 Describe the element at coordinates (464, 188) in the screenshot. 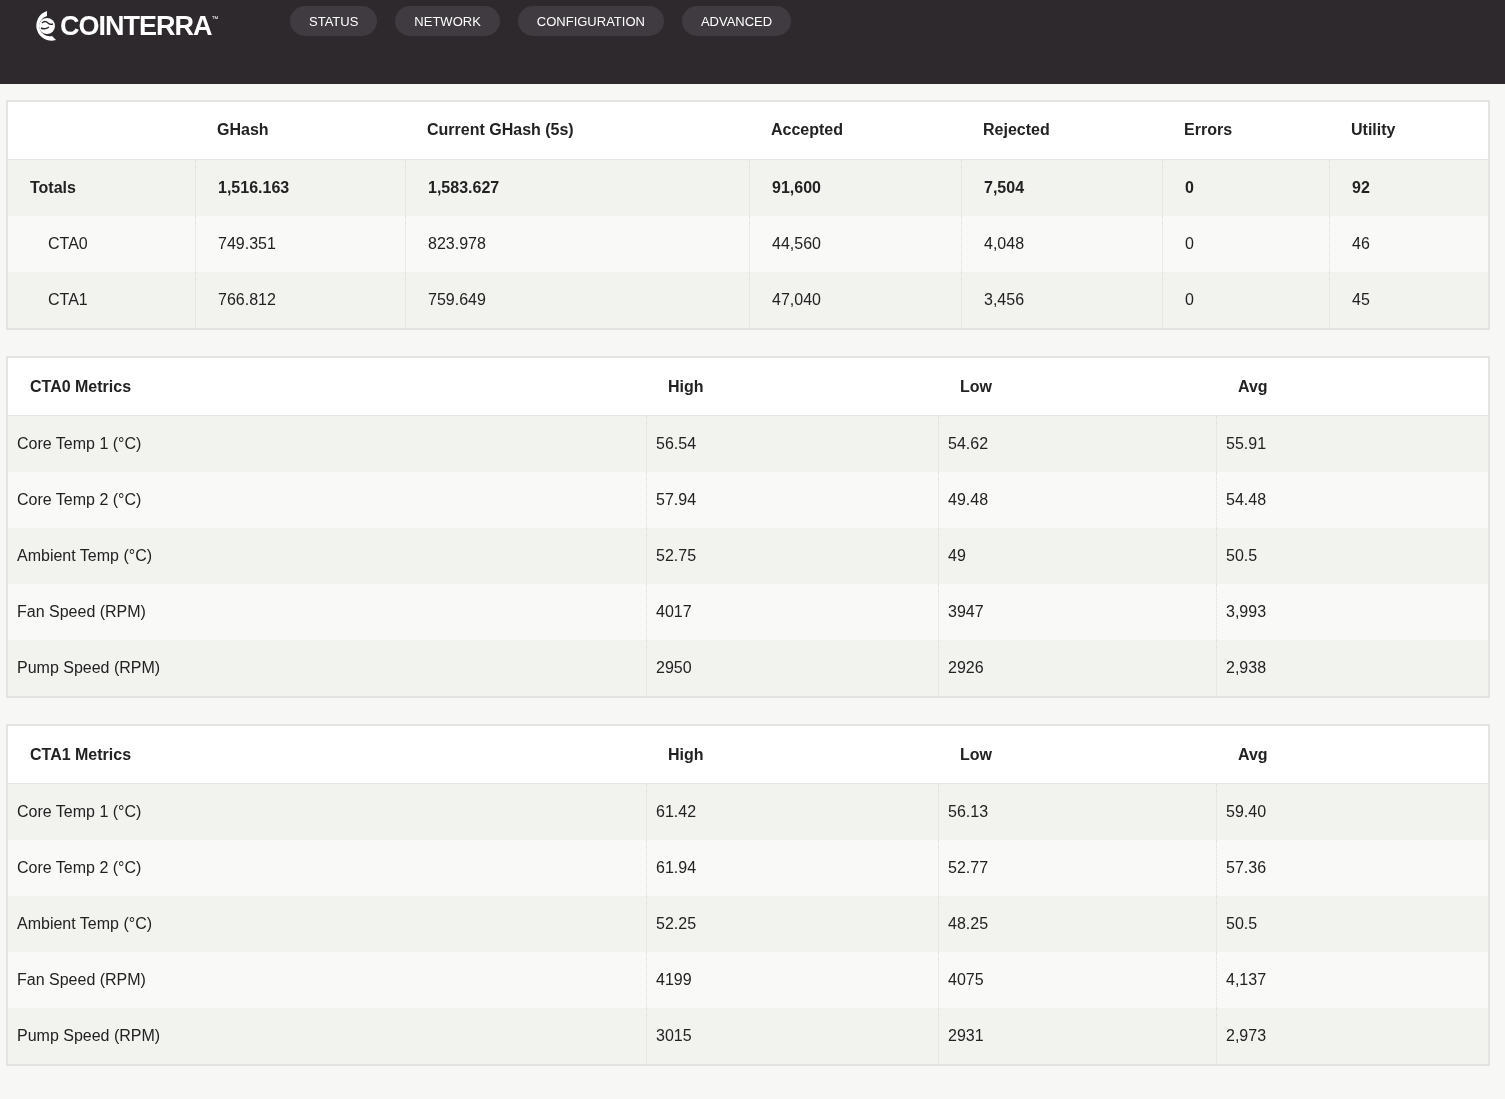

I see `table-cell: 1,583.627` at that location.